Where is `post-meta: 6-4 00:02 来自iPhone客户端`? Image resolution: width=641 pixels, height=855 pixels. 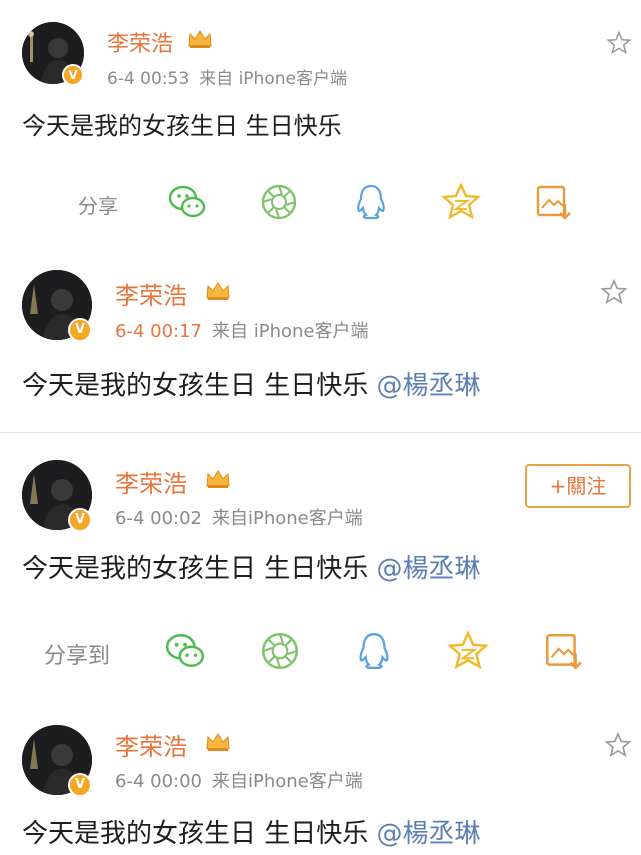
post-meta: 6-4 00:02 来自iPhone客户端 is located at coordinates (239, 517).